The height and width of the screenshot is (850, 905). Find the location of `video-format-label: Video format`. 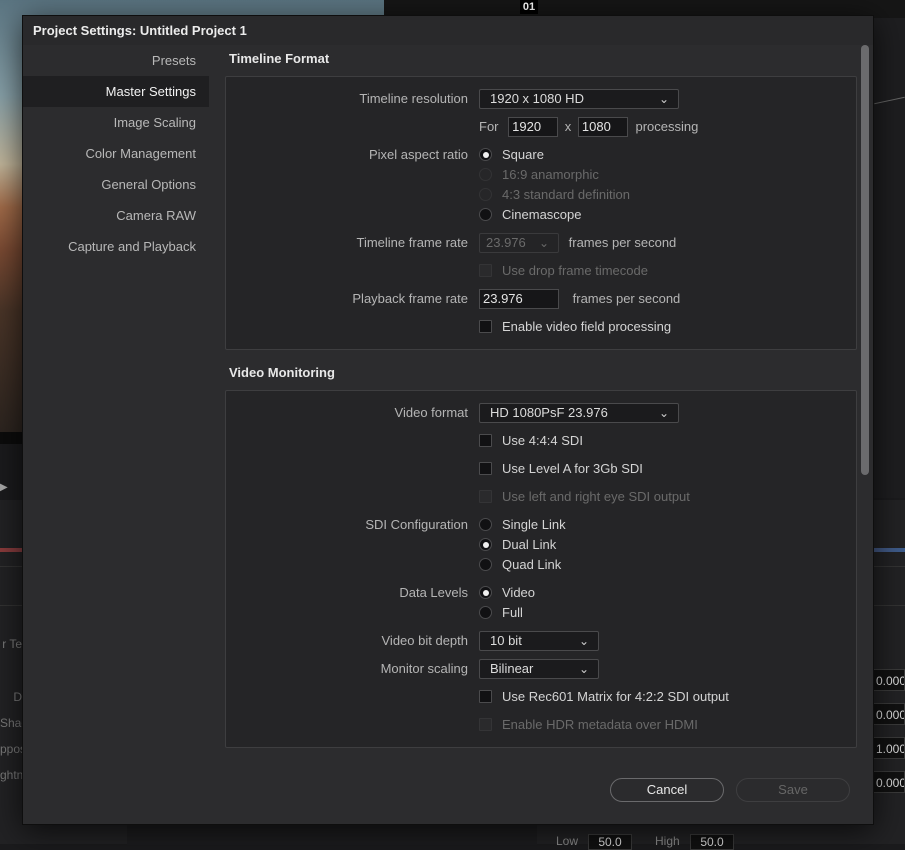

video-format-label: Video format is located at coordinates (431, 412).